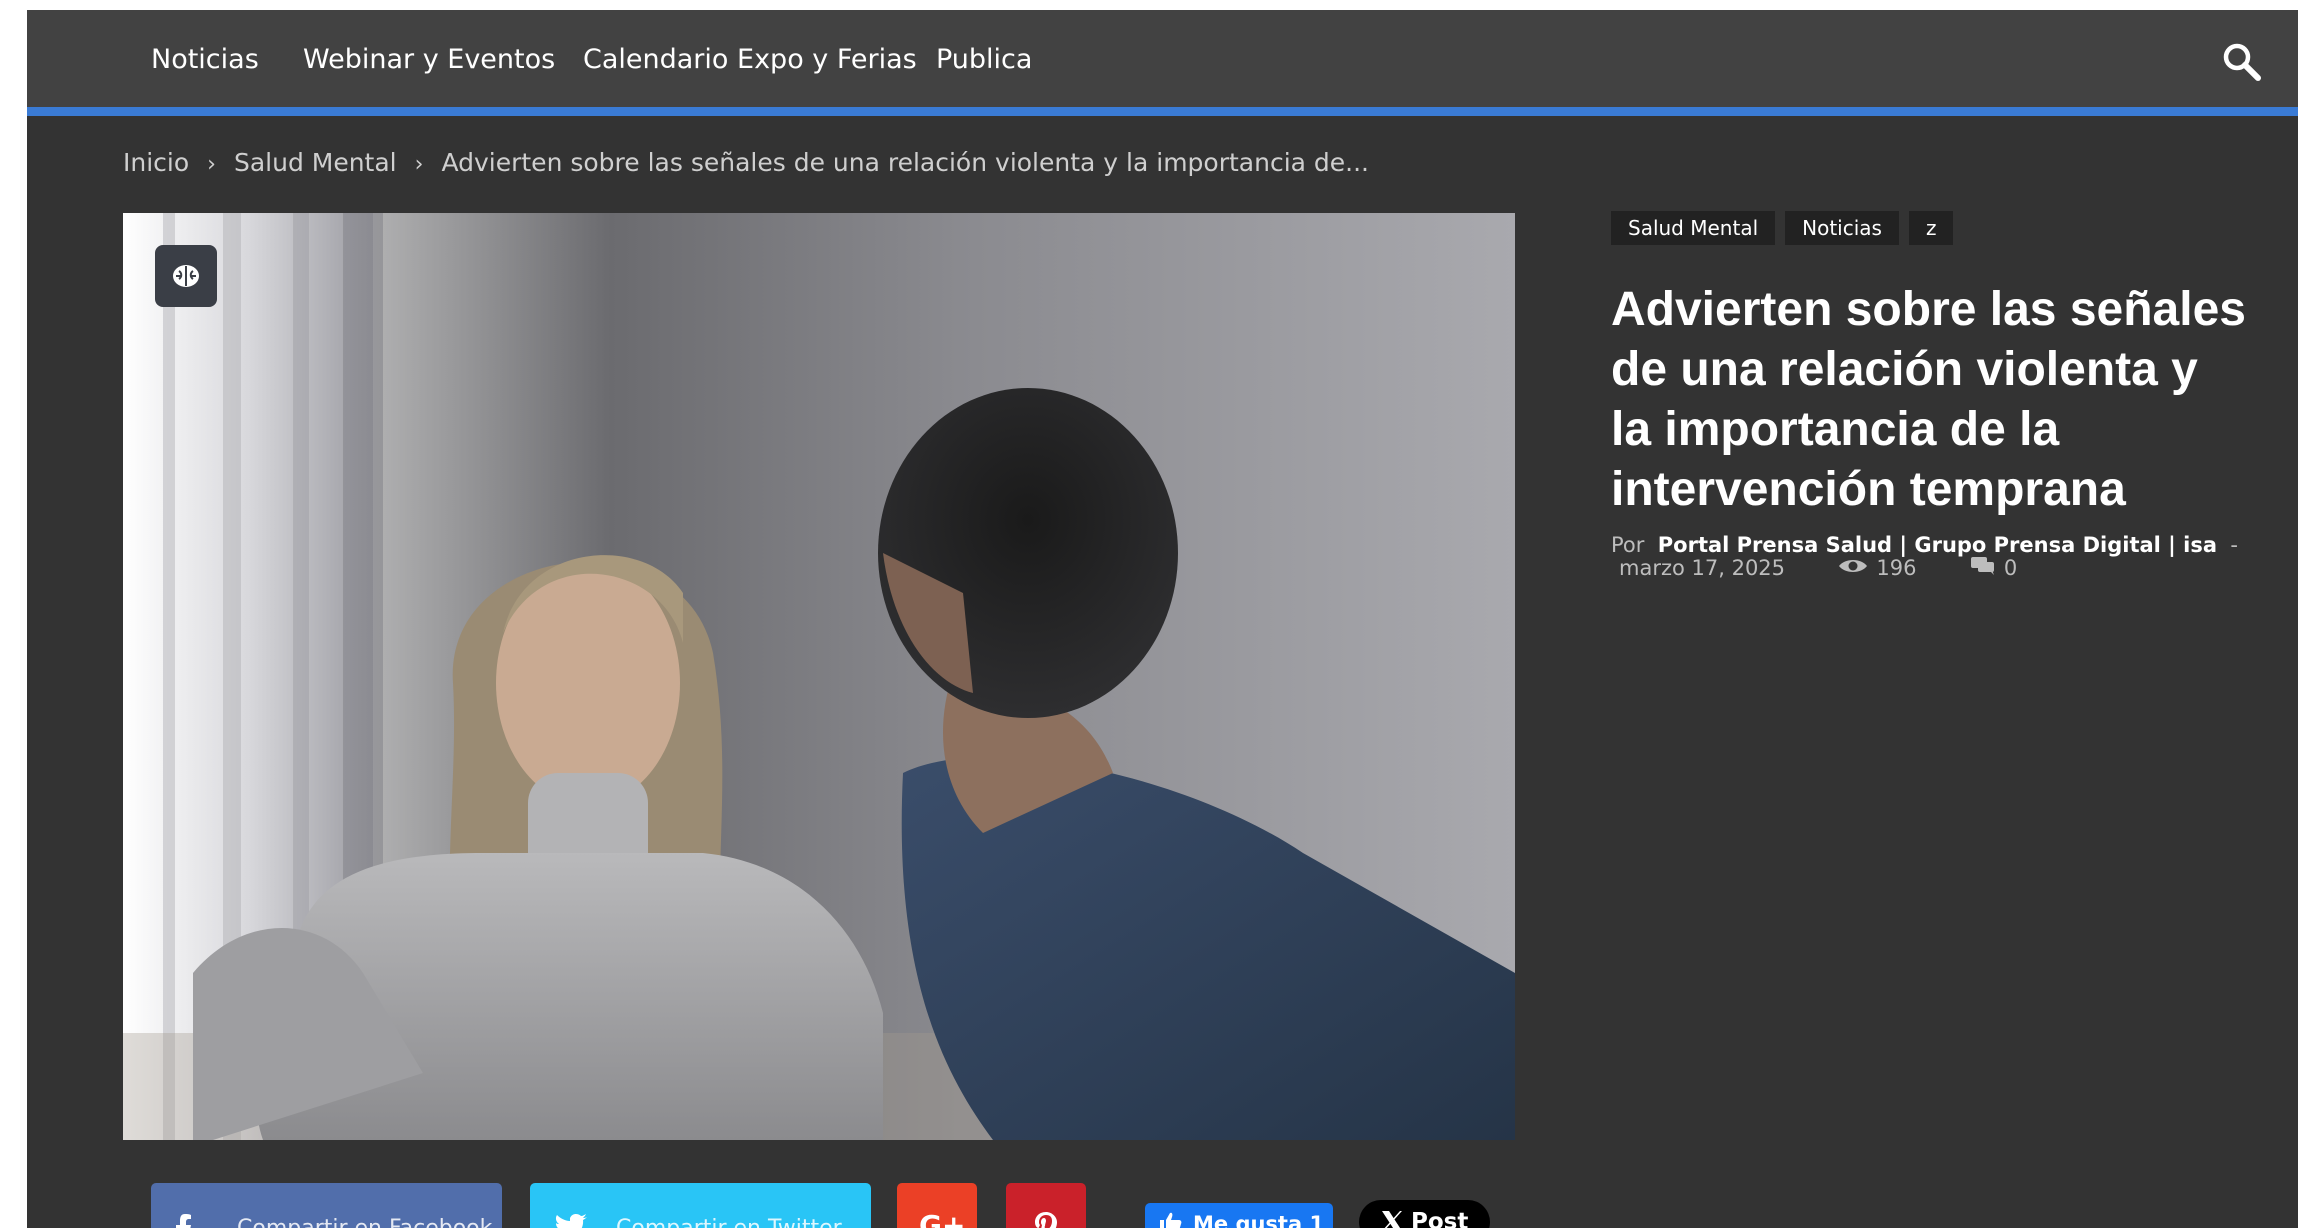  I want to click on eye-icon, so click(1853, 568).